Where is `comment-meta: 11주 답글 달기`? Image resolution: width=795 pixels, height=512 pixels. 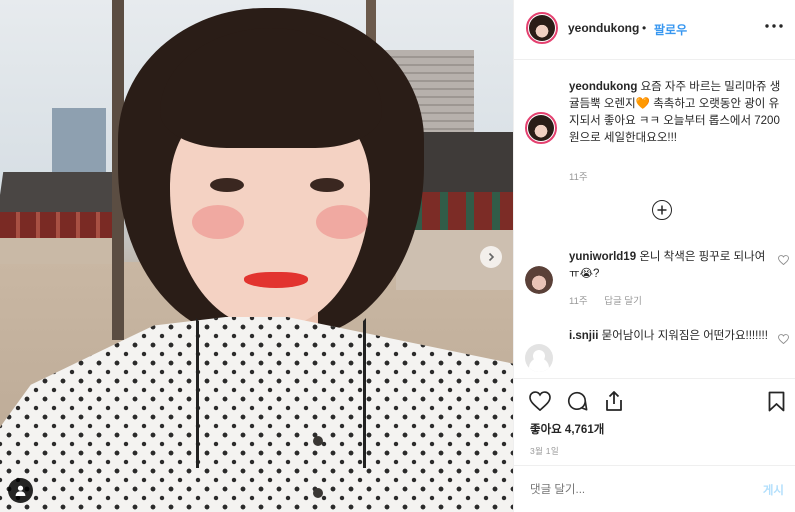 comment-meta: 11주 답글 달기 is located at coordinates (612, 300).